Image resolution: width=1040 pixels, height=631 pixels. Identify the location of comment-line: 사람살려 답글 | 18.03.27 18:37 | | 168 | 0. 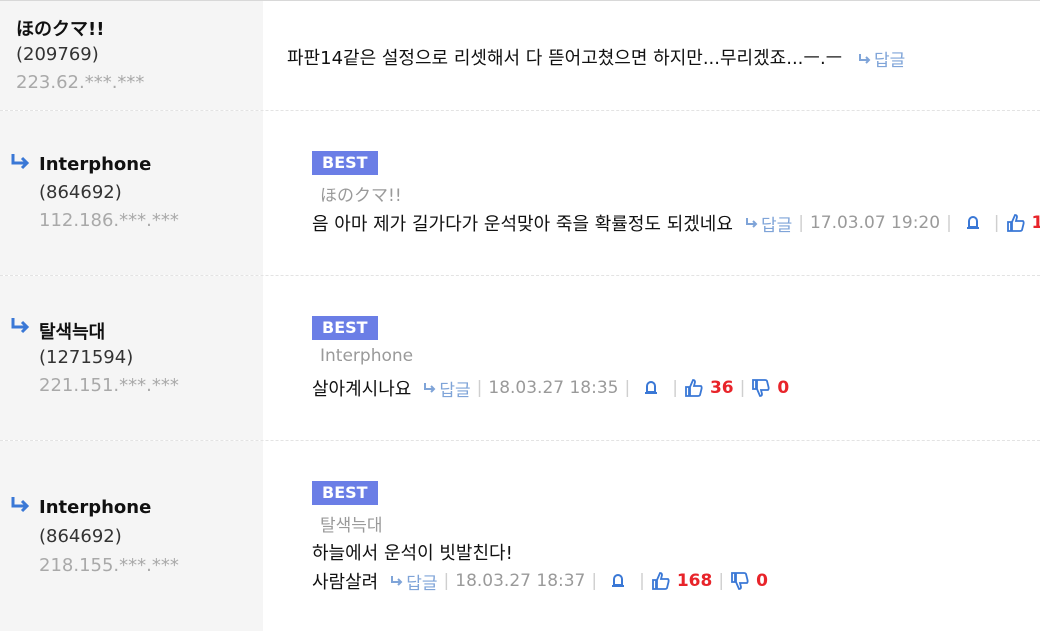
(540, 581).